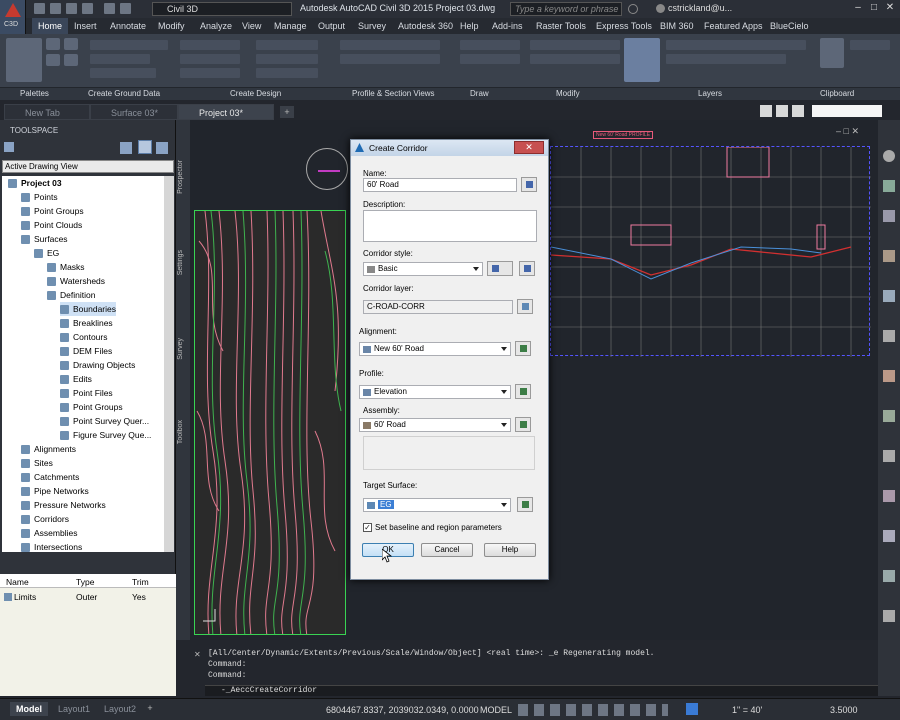 The width and height of the screenshot is (900, 720). What do you see at coordinates (48, 449) in the screenshot?
I see `tree-item: Alignments` at bounding box center [48, 449].